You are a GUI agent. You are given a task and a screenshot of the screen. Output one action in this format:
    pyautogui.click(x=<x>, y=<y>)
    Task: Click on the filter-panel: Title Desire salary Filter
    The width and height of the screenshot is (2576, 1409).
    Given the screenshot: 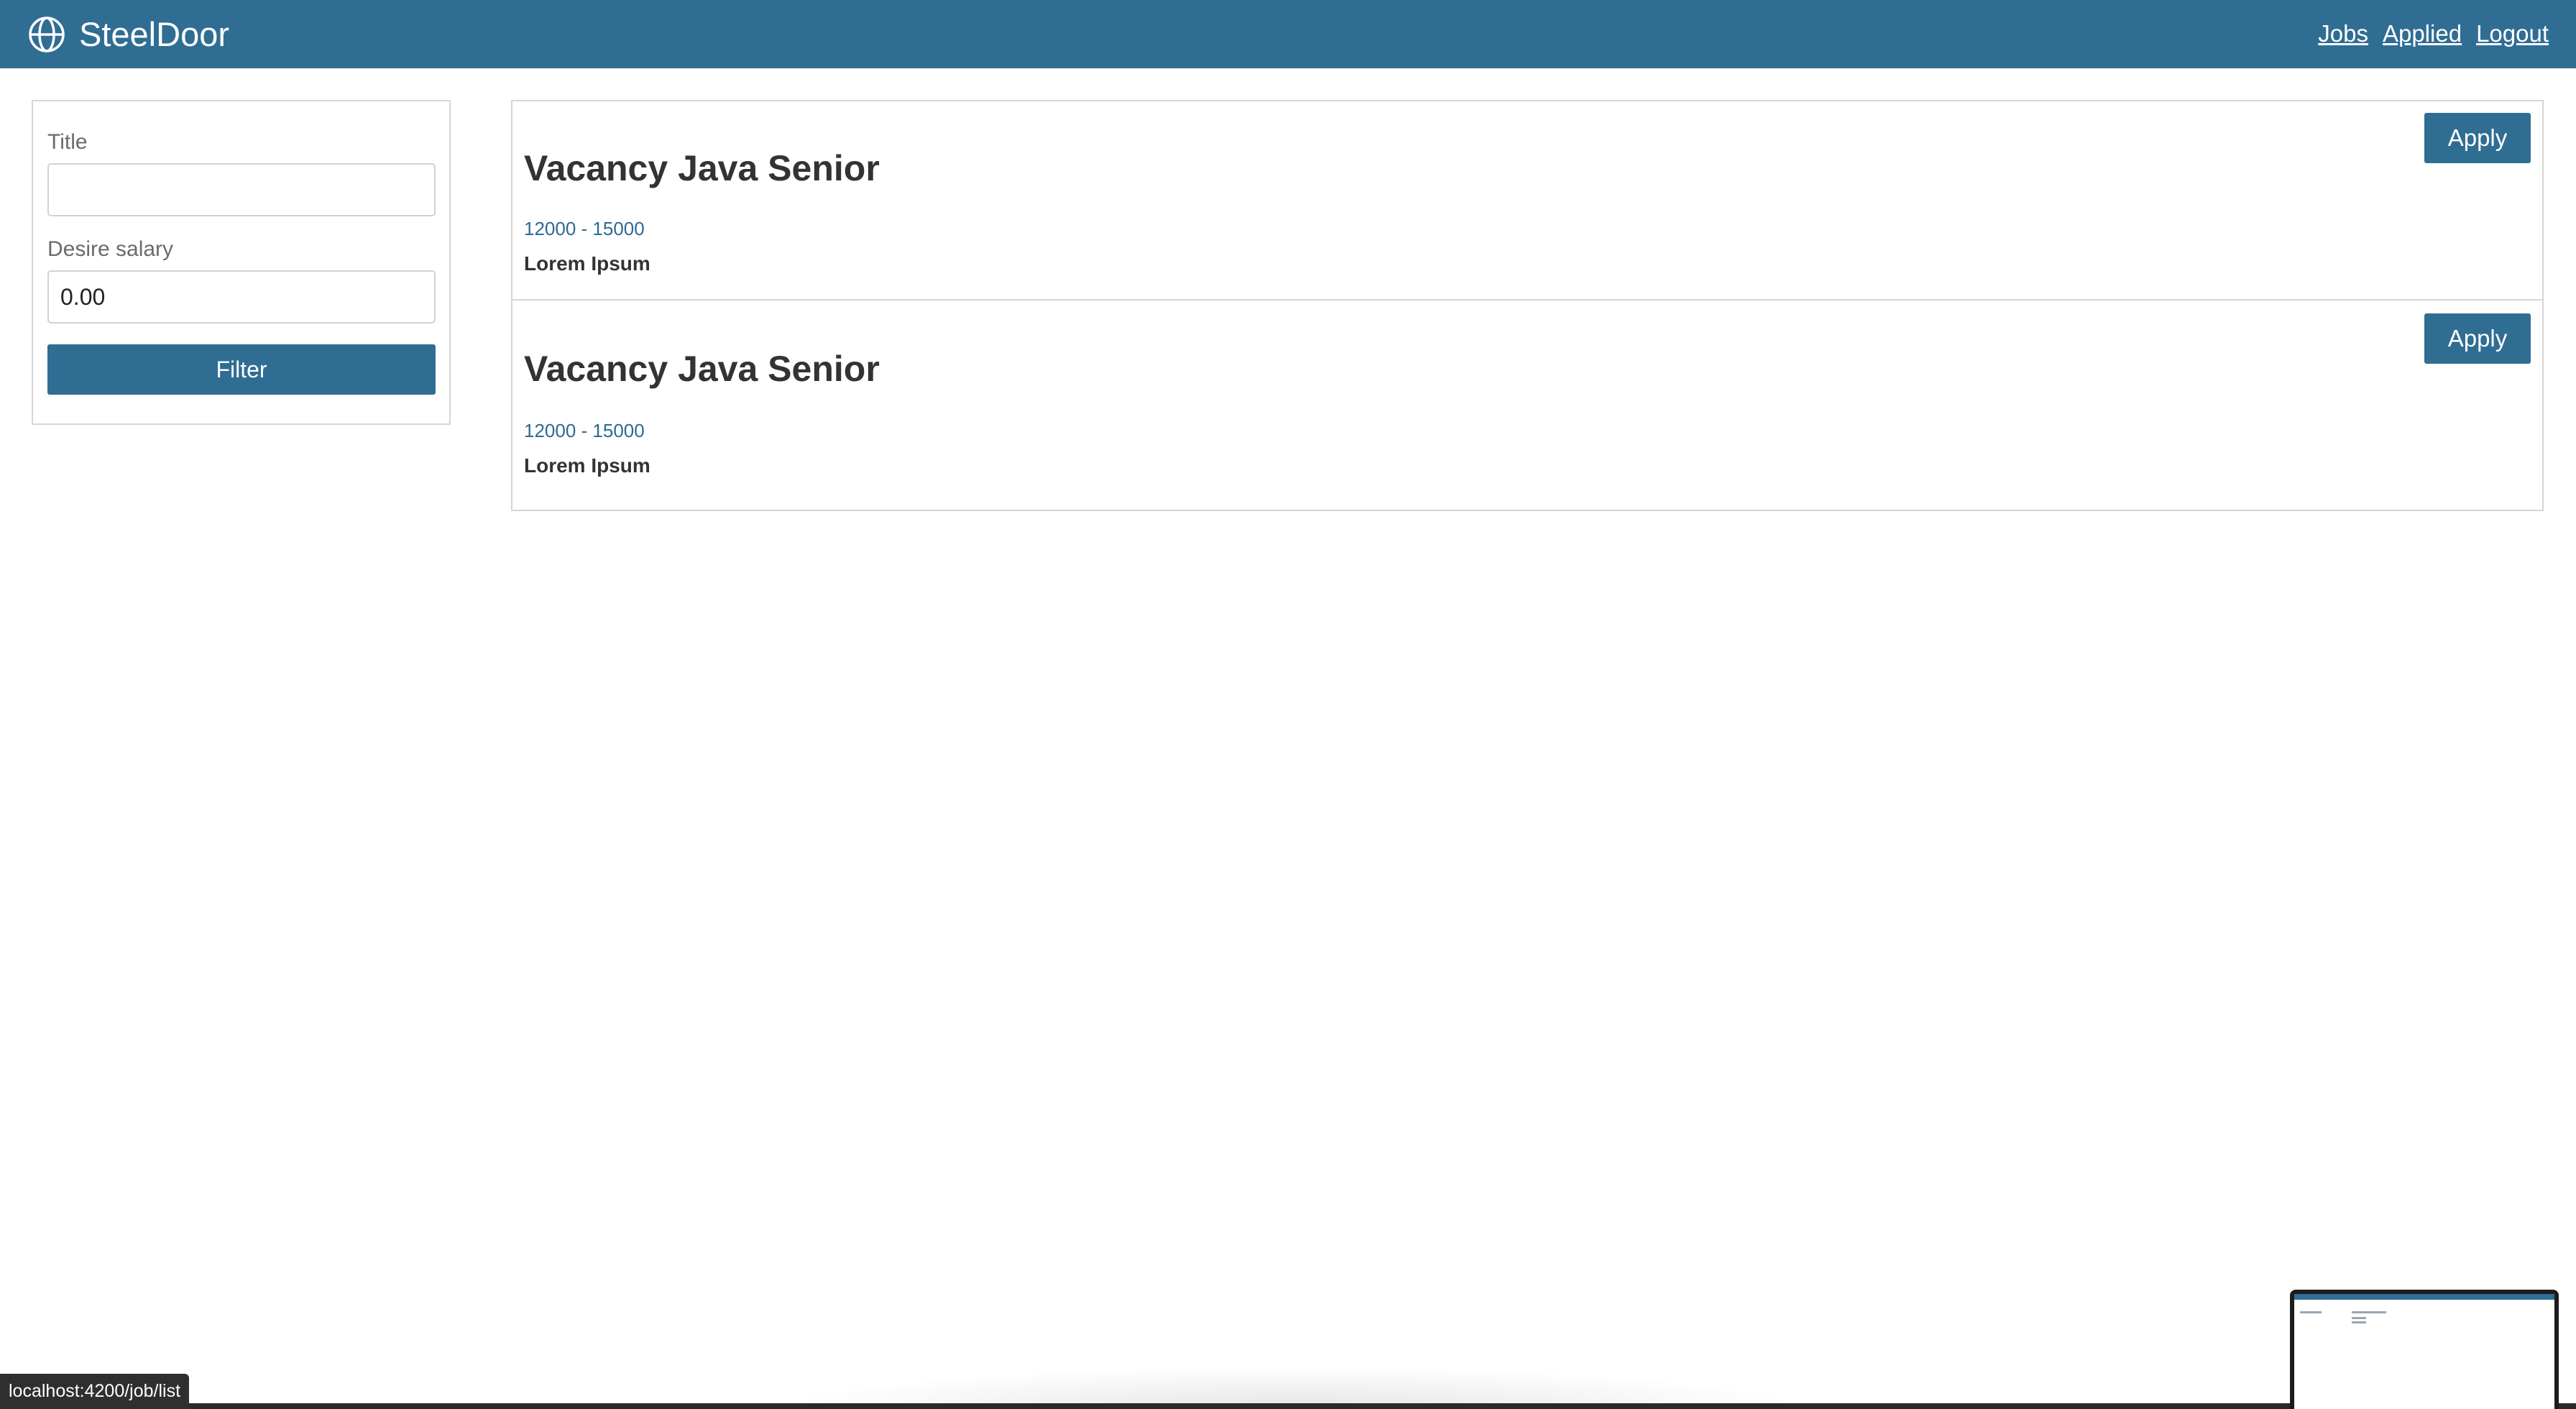 What is the action you would take?
    pyautogui.click(x=241, y=262)
    